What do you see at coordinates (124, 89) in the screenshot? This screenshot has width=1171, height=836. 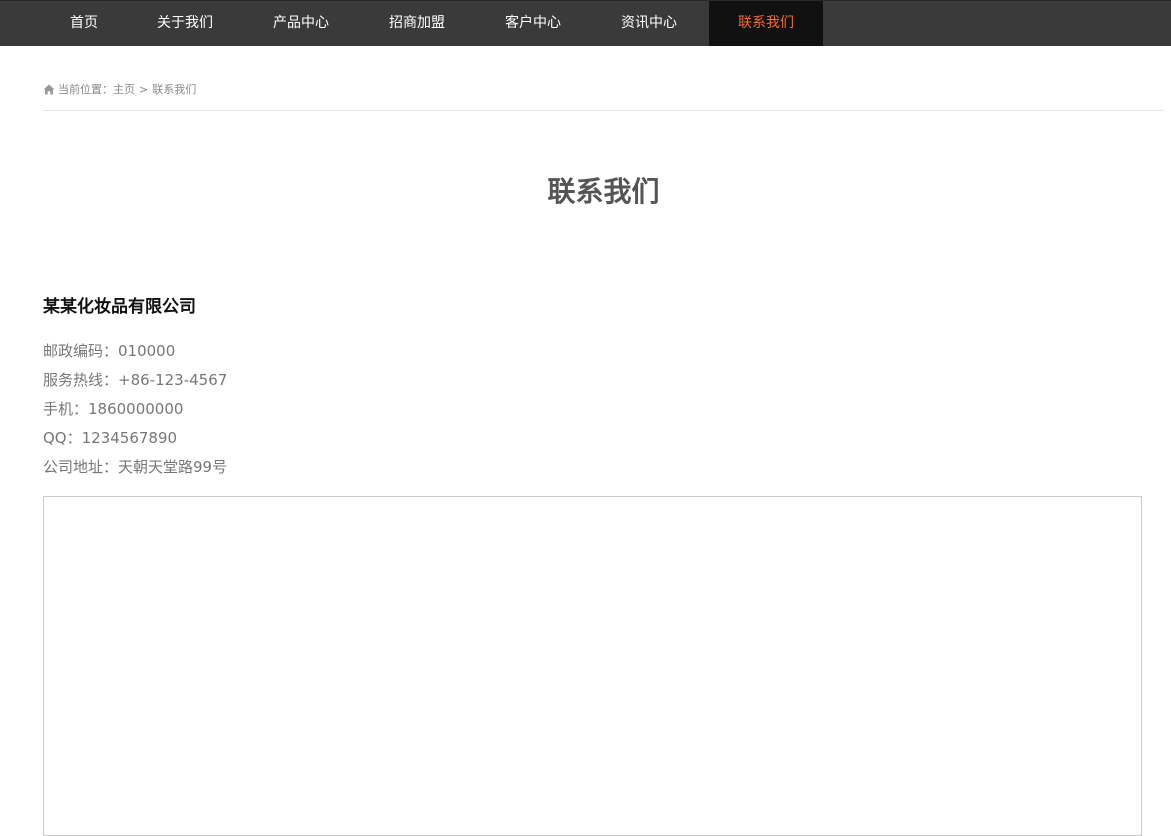 I see `breadcrumb-home-link: 主页` at bounding box center [124, 89].